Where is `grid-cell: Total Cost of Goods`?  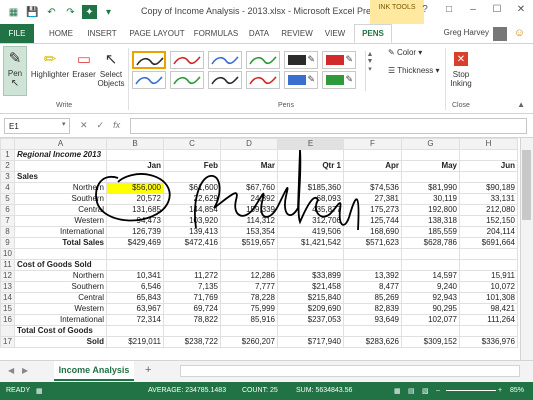
grid-cell: Total Cost of Goods is located at coordinates (60, 331).